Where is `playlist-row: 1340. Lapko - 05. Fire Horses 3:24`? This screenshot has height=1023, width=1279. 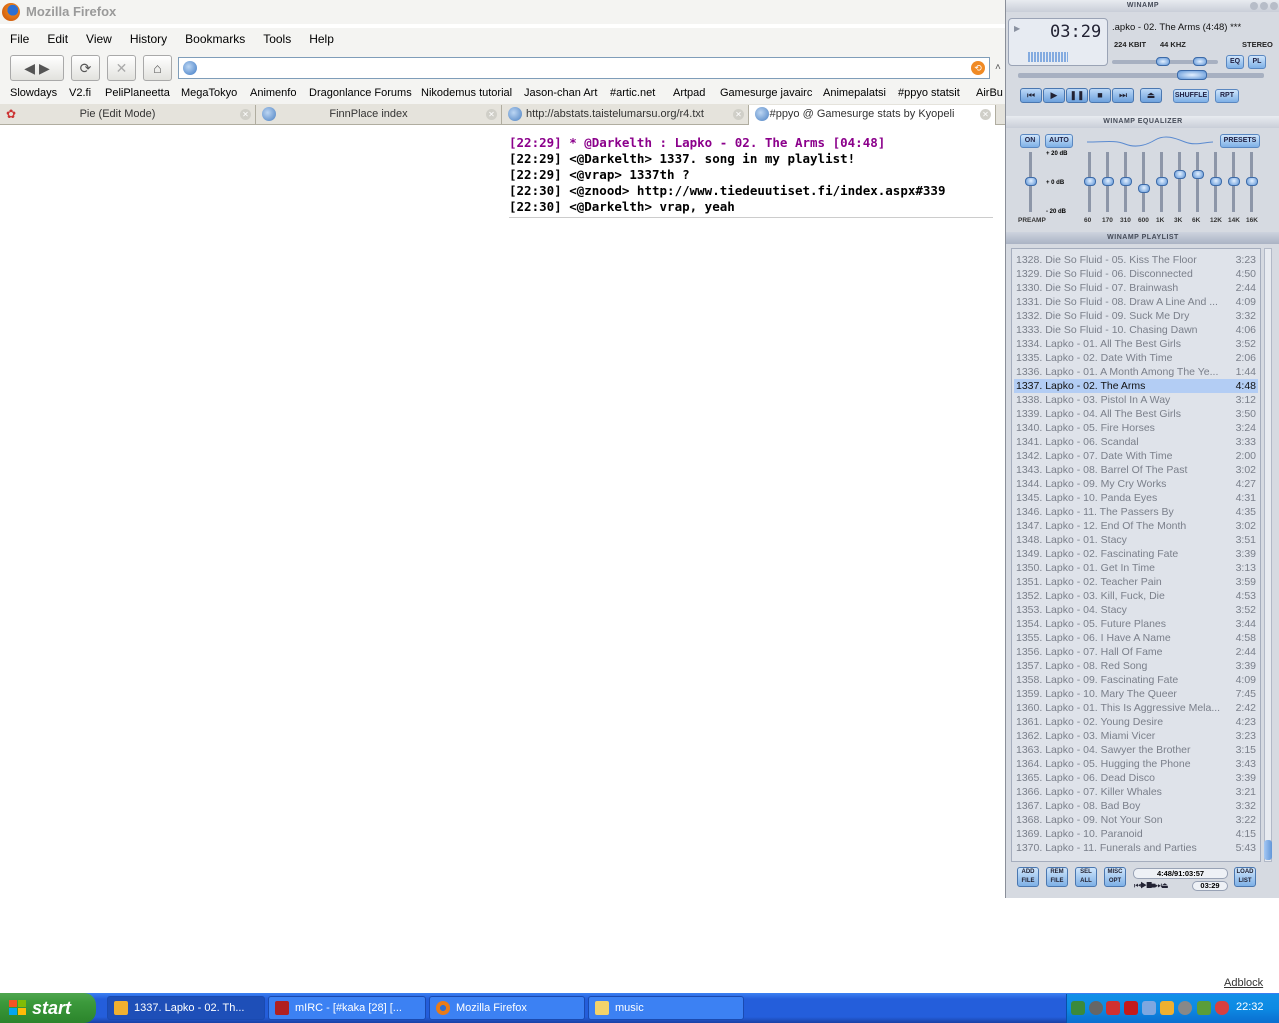 playlist-row: 1340. Lapko - 05. Fire Horses 3:24 is located at coordinates (1136, 428).